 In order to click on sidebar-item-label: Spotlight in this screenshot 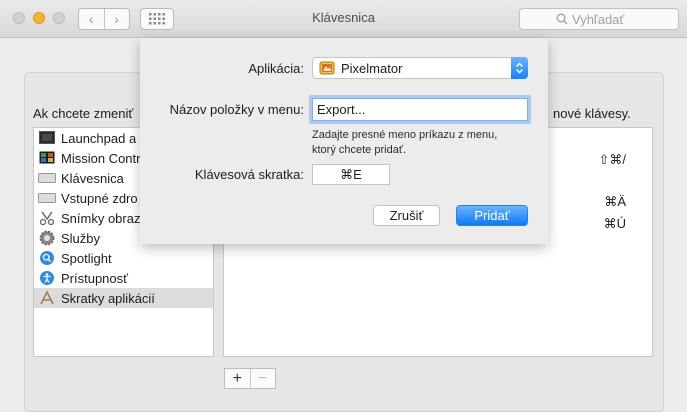, I will do `click(86, 258)`.